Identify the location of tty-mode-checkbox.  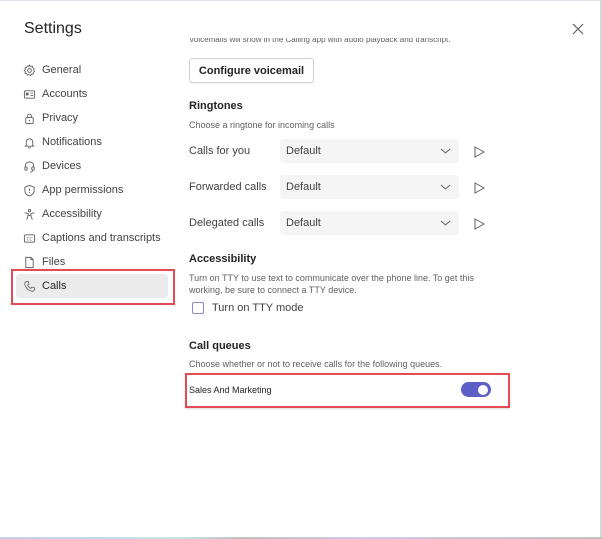
(198, 308).